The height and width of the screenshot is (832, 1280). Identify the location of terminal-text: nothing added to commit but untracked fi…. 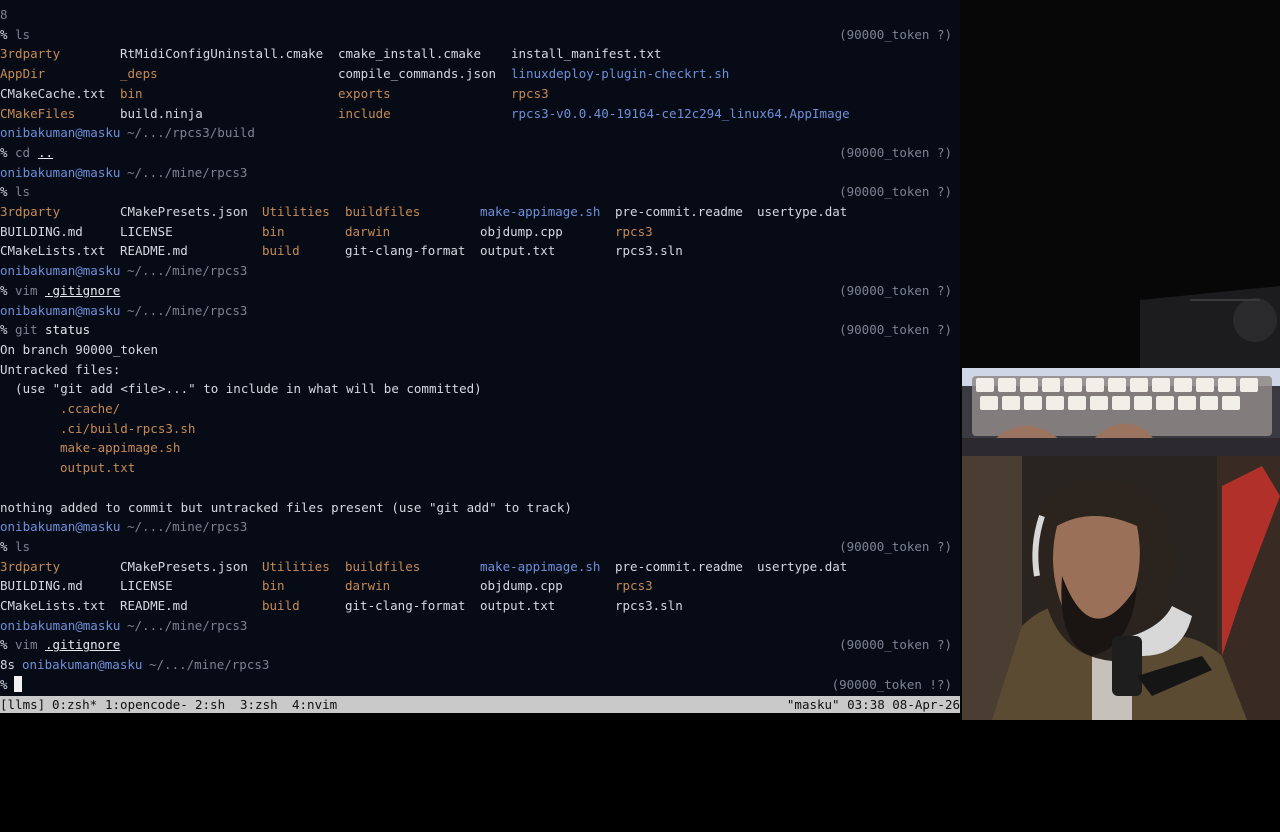
(286, 507).